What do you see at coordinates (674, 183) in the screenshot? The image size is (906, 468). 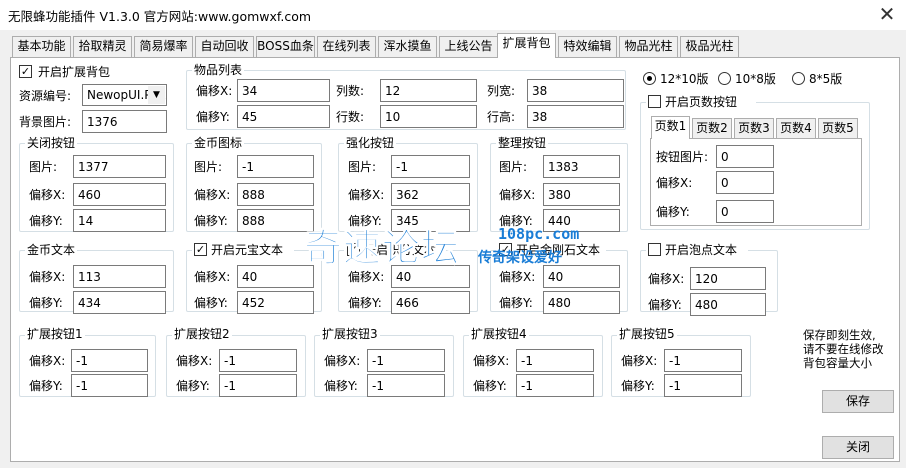 I see `page-x-label: 偏移X:` at bounding box center [674, 183].